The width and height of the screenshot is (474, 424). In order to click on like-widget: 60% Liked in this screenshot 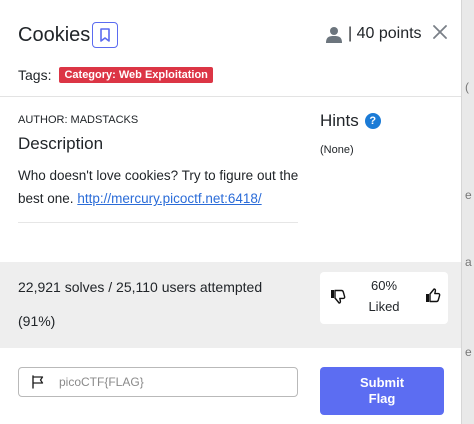, I will do `click(384, 298)`.